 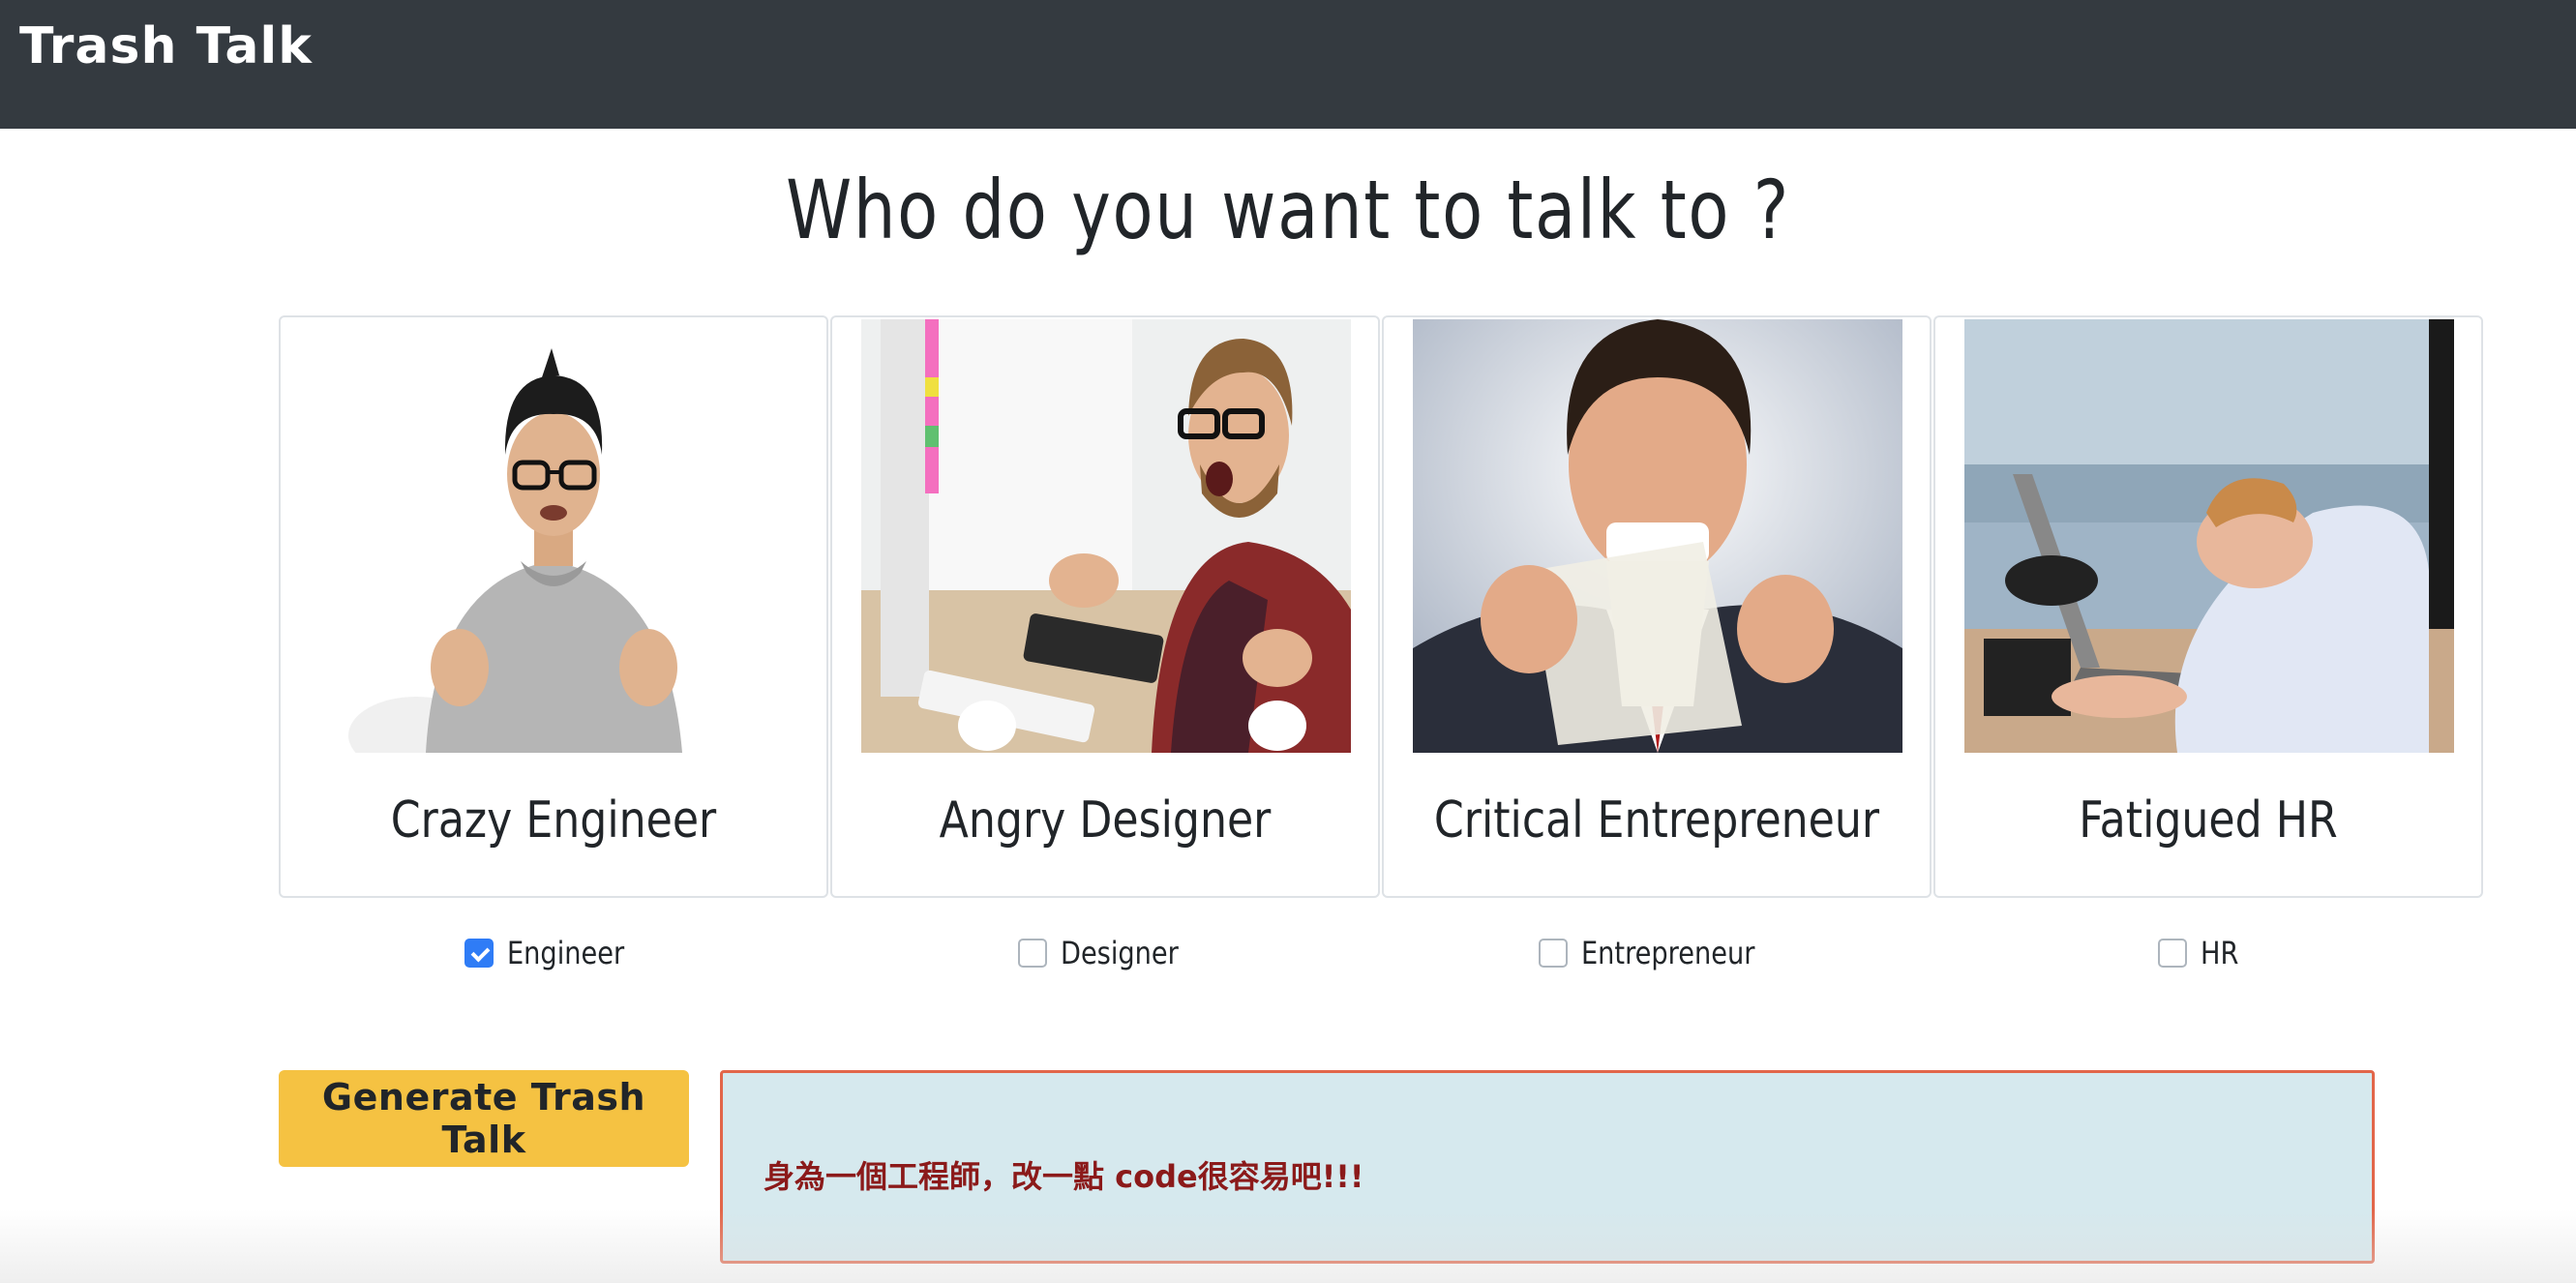 What do you see at coordinates (1064, 1176) in the screenshot?
I see `result-text: 身為一個工程師，改一點 code很容易吧!!!` at bounding box center [1064, 1176].